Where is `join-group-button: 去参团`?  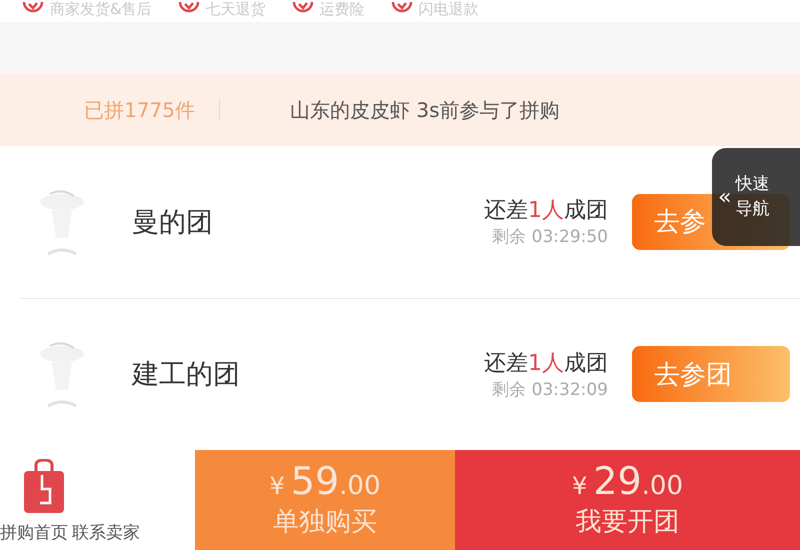 join-group-button: 去参团 is located at coordinates (711, 374).